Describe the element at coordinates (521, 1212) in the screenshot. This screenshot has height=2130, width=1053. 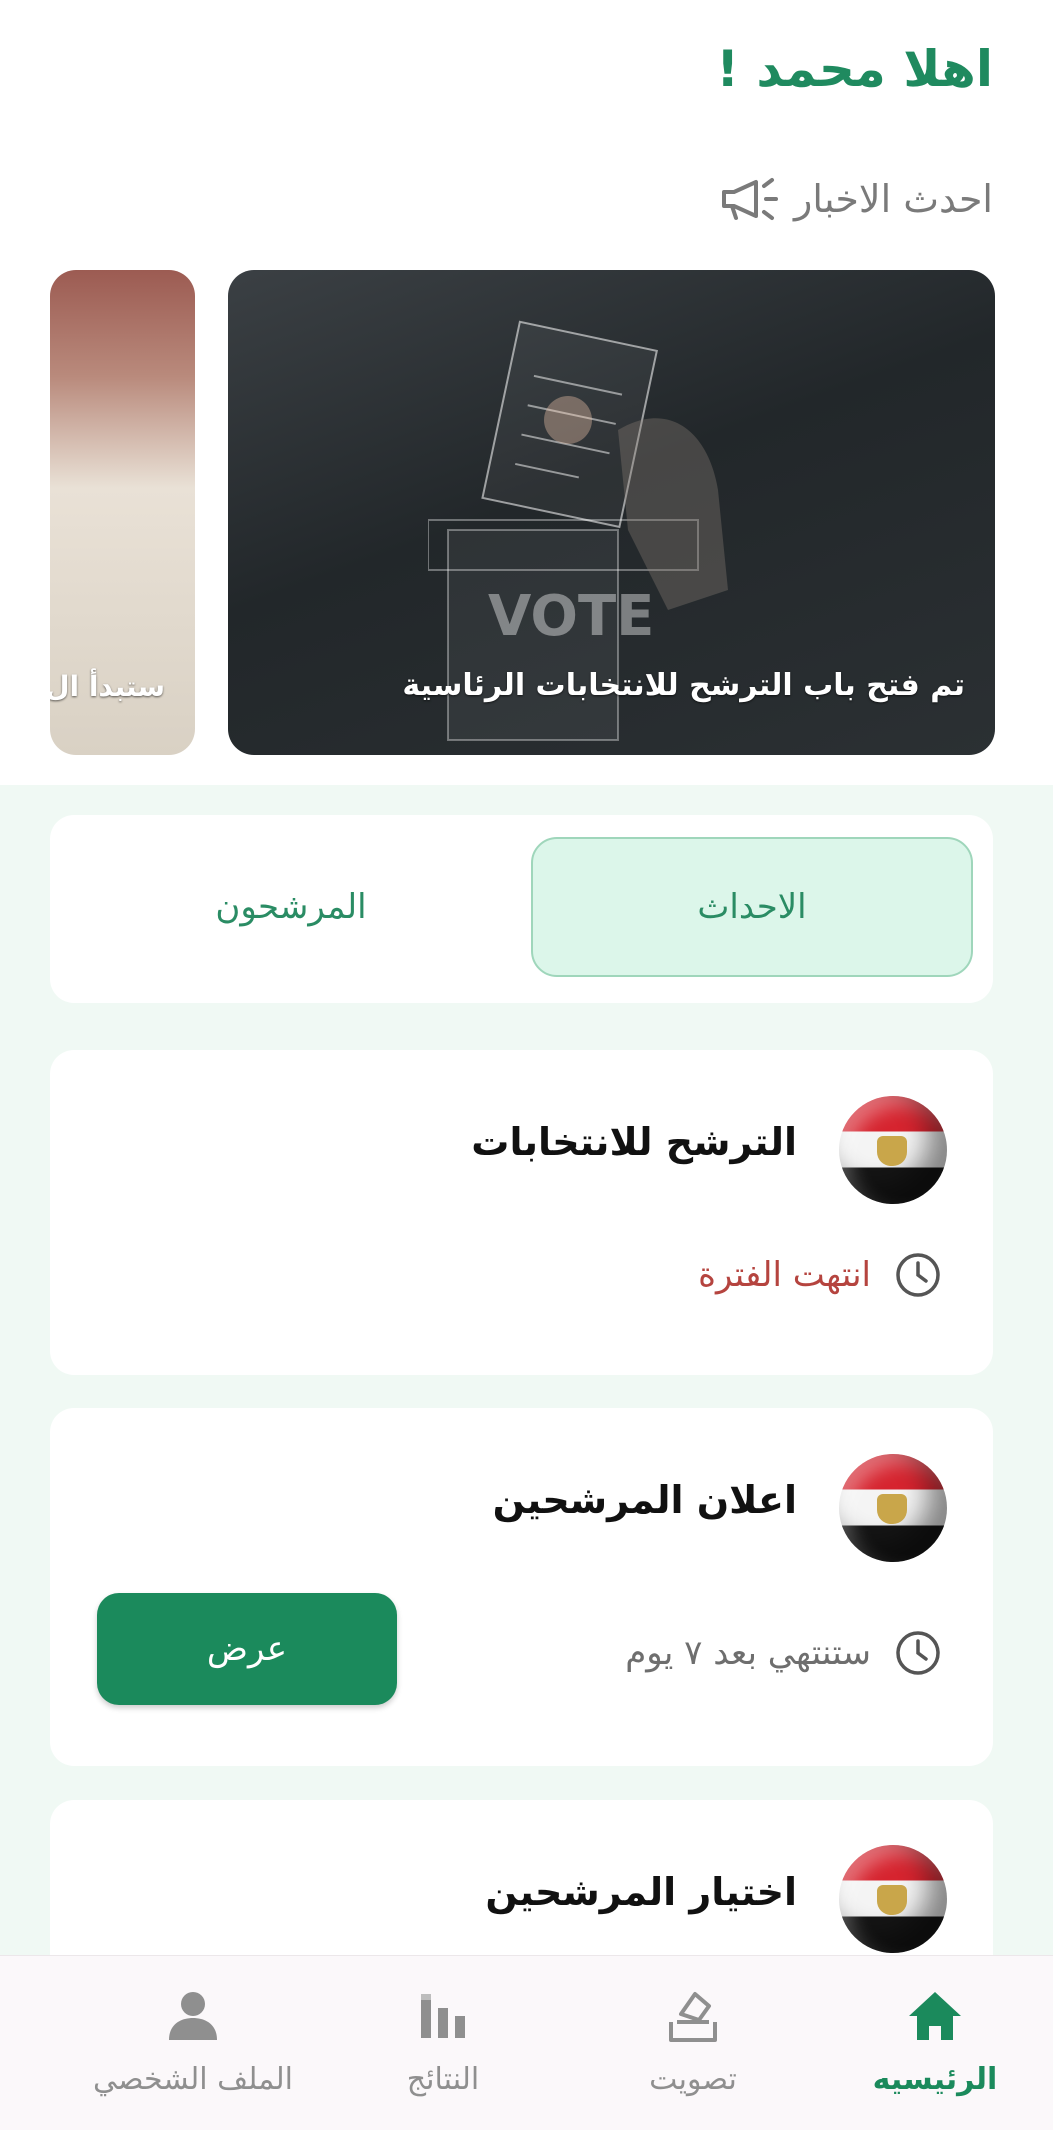
I see `event-card-nomination: الترشح للانتخابات انتهت الفترة` at that location.